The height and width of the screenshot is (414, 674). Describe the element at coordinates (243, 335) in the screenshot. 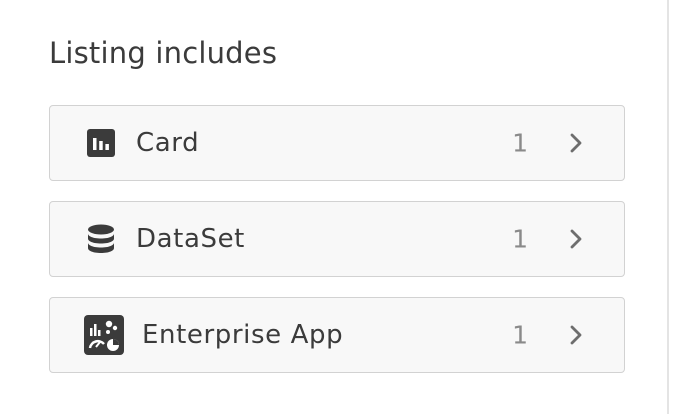

I see `listing-item-label: Enterprise App` at that location.